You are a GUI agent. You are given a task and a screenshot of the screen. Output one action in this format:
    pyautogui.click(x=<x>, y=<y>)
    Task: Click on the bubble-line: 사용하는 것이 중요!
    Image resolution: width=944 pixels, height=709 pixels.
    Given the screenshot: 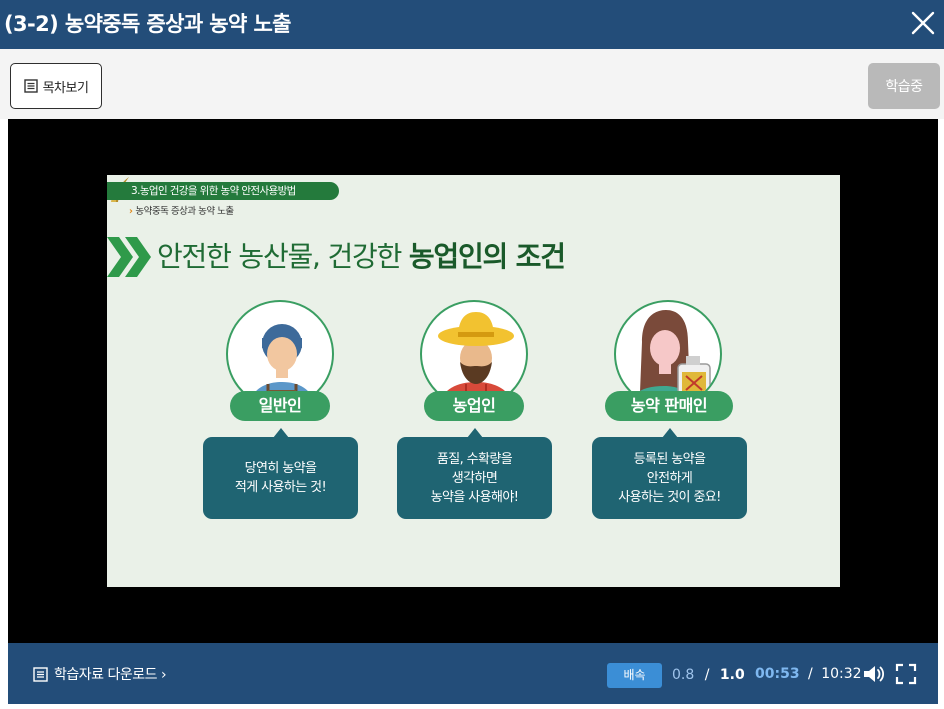 What is the action you would take?
    pyautogui.click(x=669, y=497)
    